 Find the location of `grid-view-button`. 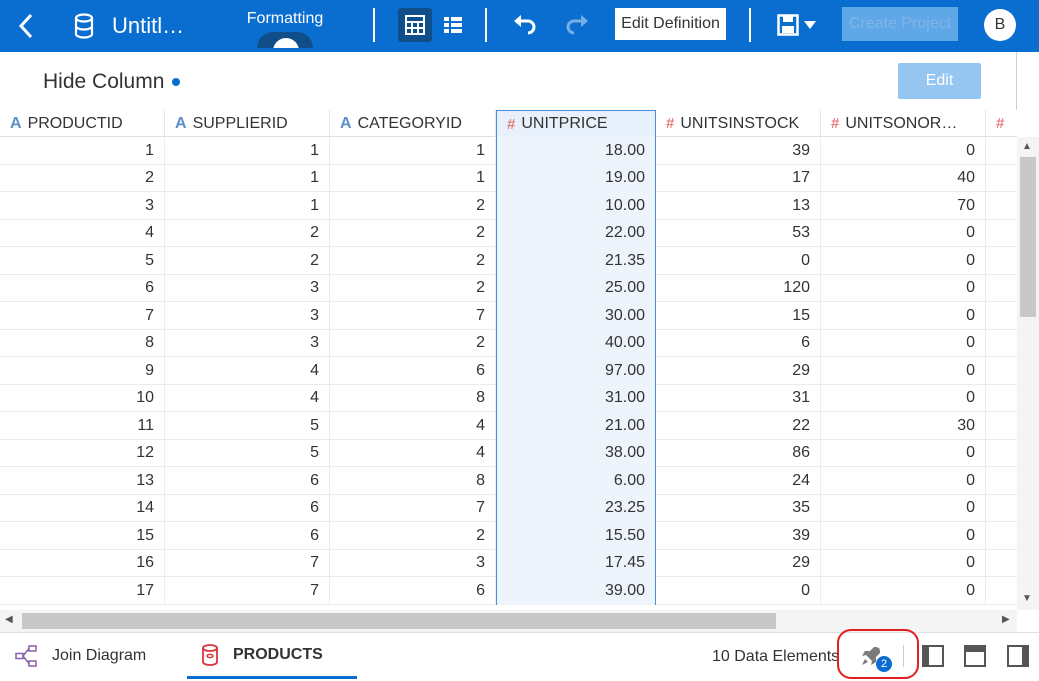

grid-view-button is located at coordinates (415, 25).